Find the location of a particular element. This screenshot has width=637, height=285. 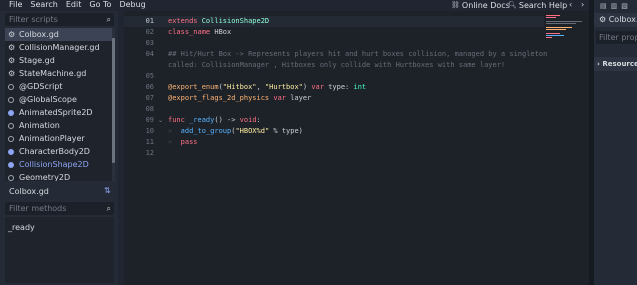

line-number: 07 is located at coordinates (147, 98).